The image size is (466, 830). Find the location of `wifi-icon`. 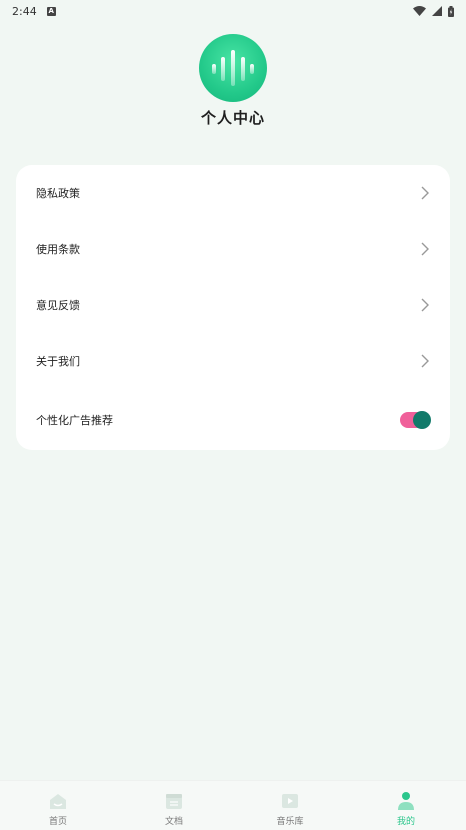

wifi-icon is located at coordinates (419, 11).